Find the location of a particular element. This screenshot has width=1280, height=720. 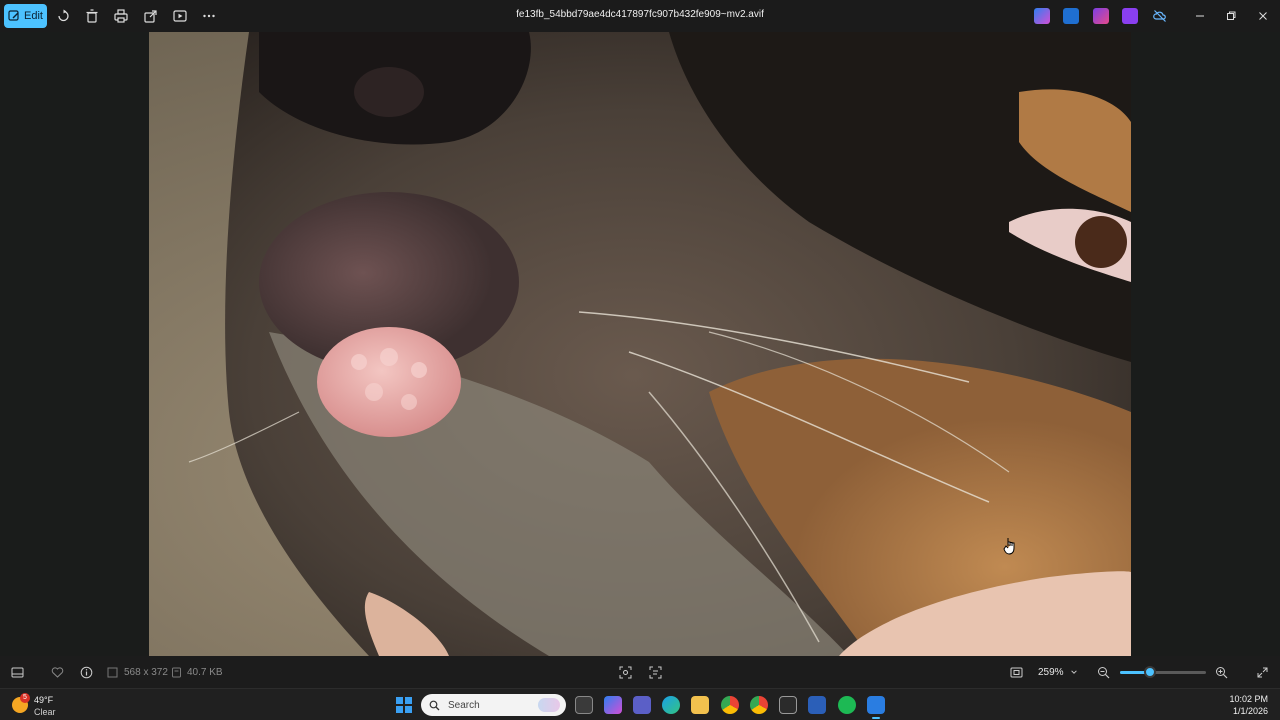

visual-search-icon is located at coordinates (625, 672).